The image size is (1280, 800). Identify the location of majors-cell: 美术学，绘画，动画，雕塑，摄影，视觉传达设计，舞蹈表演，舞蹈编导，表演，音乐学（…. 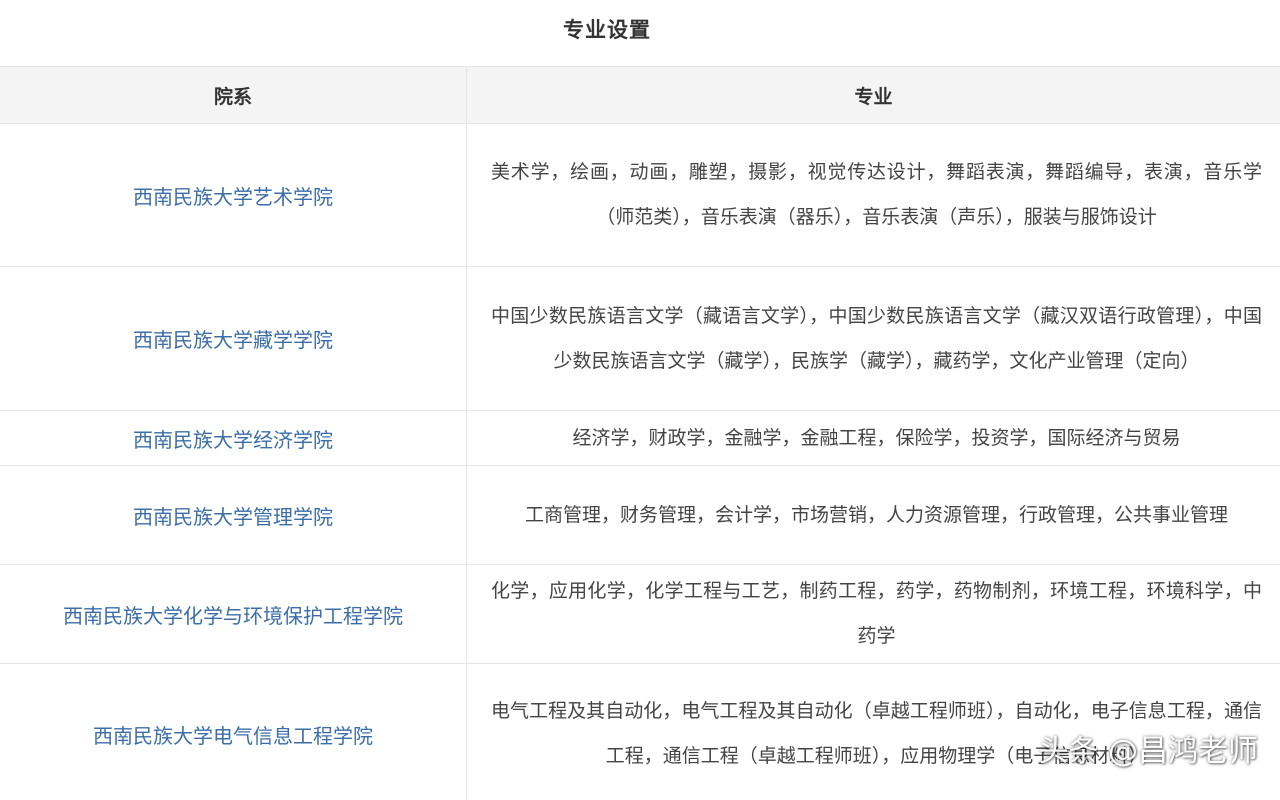
(873, 195).